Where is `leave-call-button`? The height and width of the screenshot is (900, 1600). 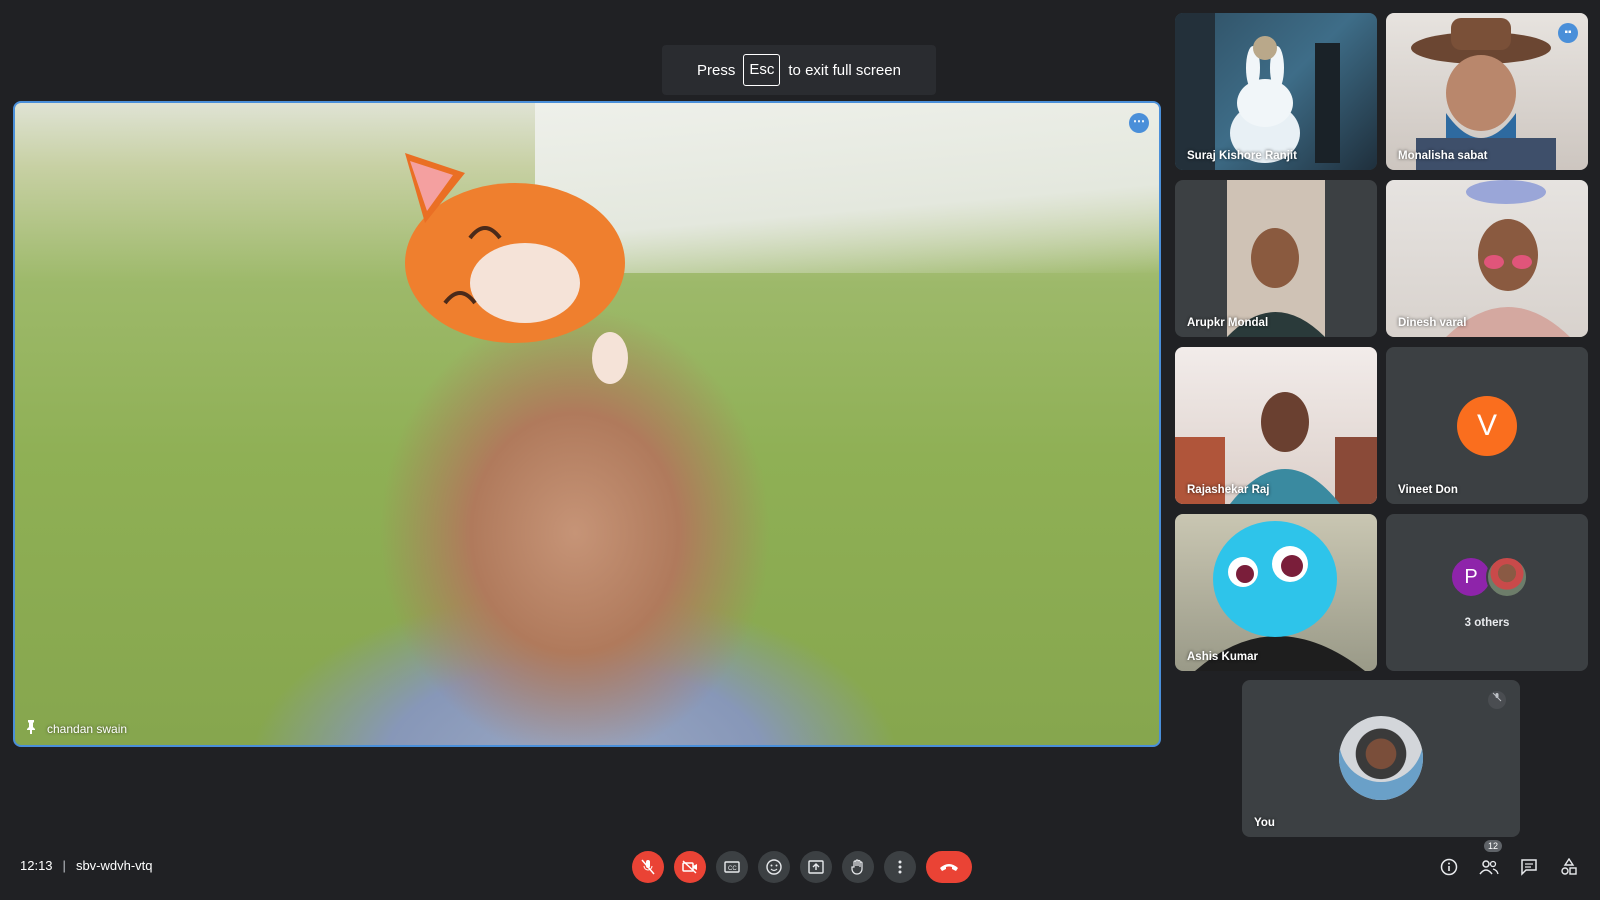 leave-call-button is located at coordinates (949, 867).